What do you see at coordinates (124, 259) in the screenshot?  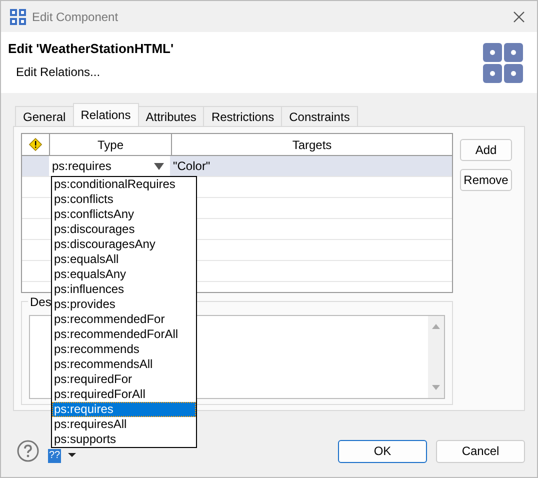 I see `dropdown-option: ps:equalsAll` at bounding box center [124, 259].